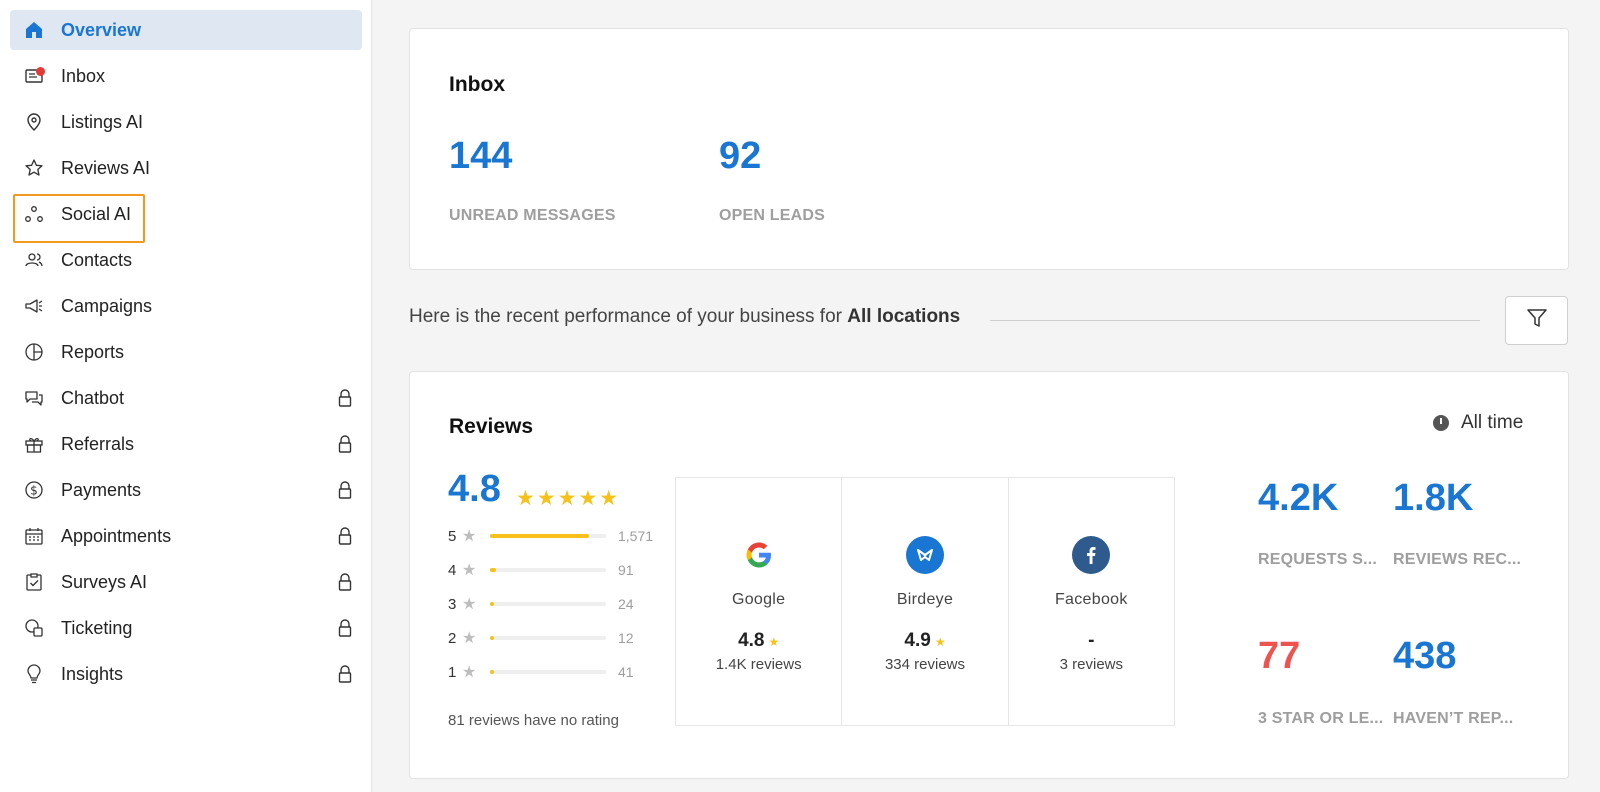 This screenshot has height=792, width=1600. I want to click on sidebar-item-chatbot: Chatbot, so click(186, 398).